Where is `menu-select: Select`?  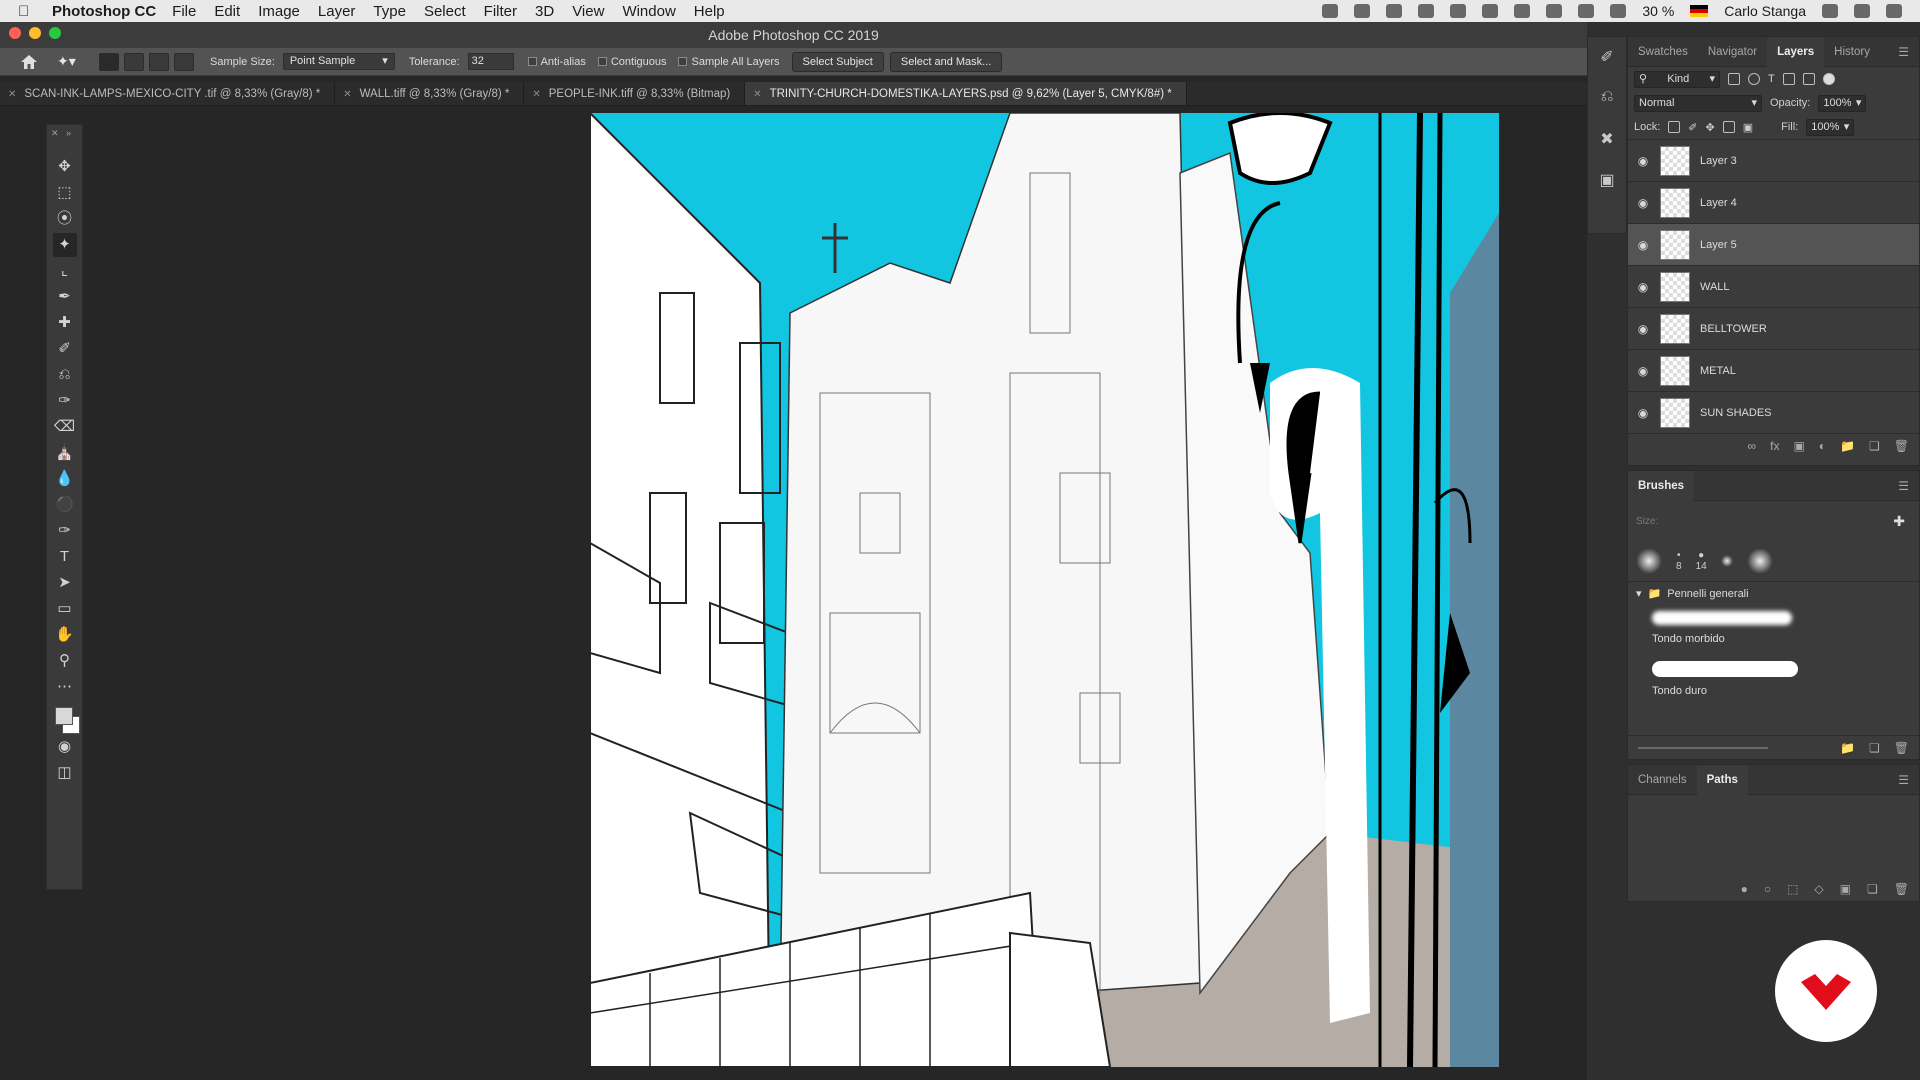 menu-select: Select is located at coordinates (445, 11).